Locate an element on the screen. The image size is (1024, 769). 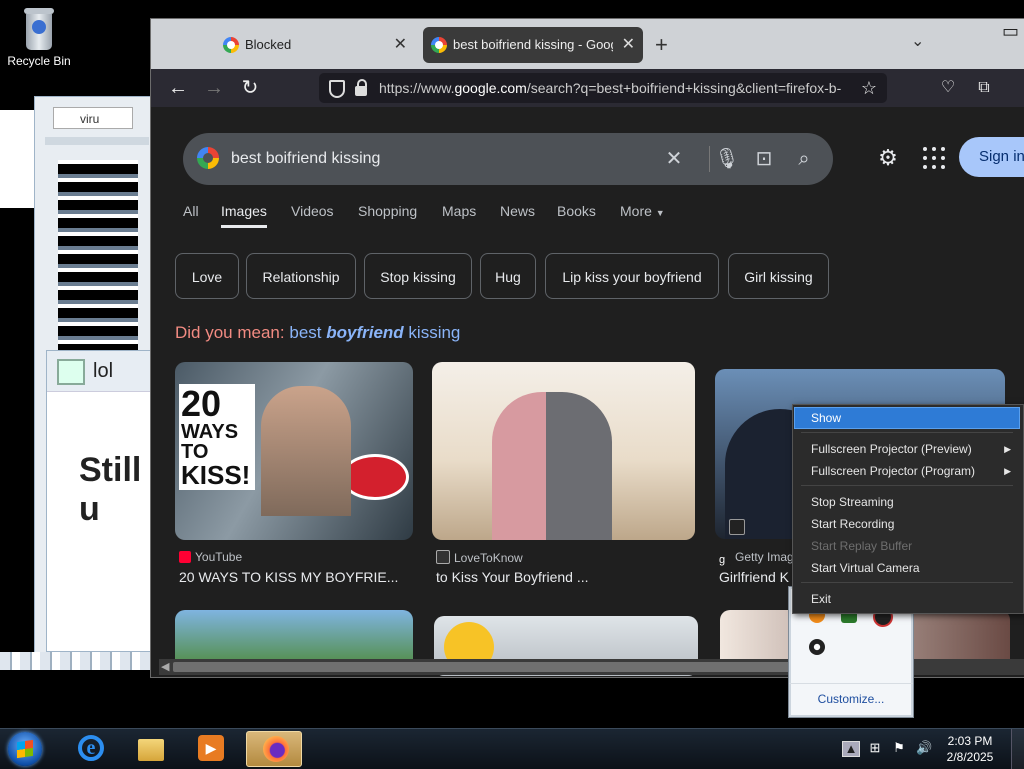
settings-gear-icon: ⚙ is located at coordinates (888, 158).